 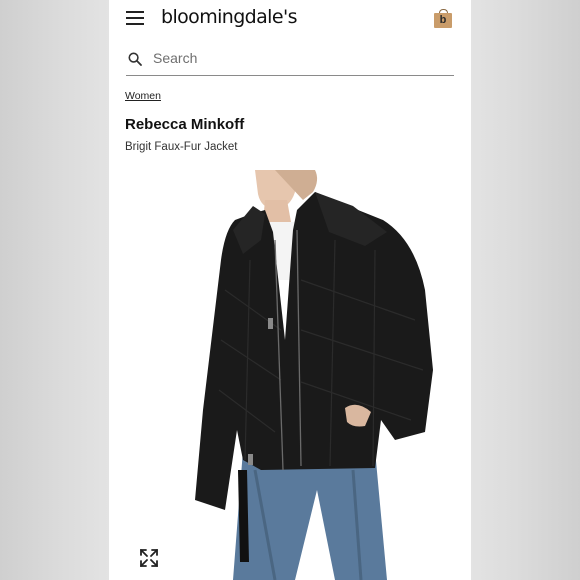 What do you see at coordinates (175, 58) in the screenshot?
I see `search-placeholder: Search` at bounding box center [175, 58].